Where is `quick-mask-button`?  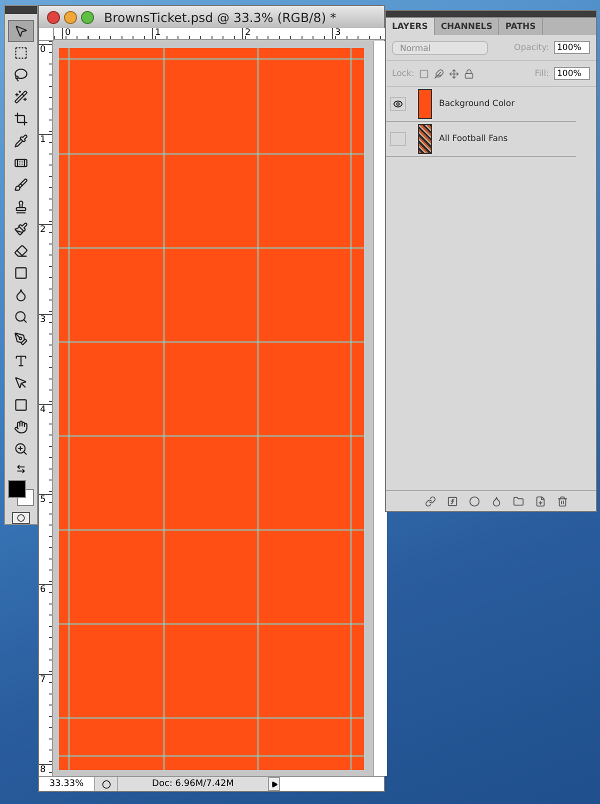 quick-mask-button is located at coordinates (21, 518).